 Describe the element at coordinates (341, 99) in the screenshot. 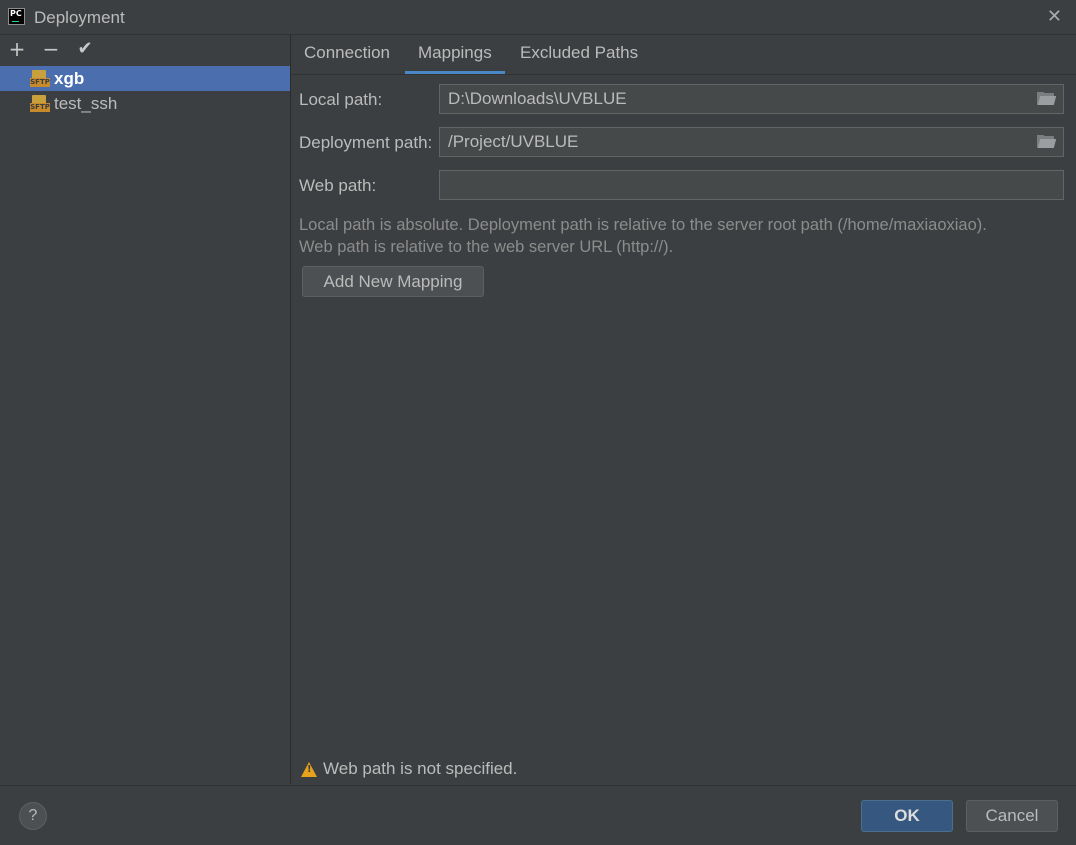

I see `local-path-label: Local path:` at that location.